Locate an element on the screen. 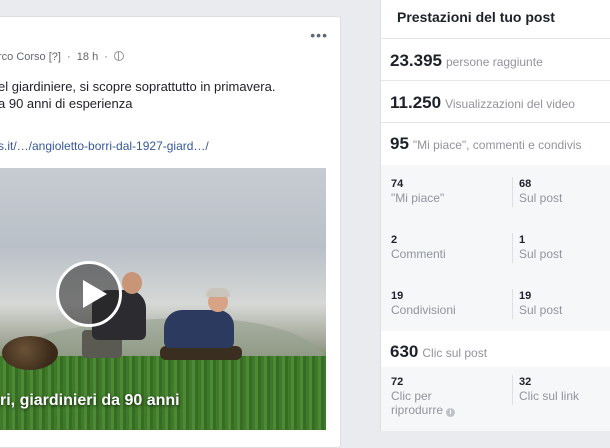 The image size is (610, 448). clicks-breakdown: 72 Clic per riprodurre i 32 Clic sul link is located at coordinates (495, 399).